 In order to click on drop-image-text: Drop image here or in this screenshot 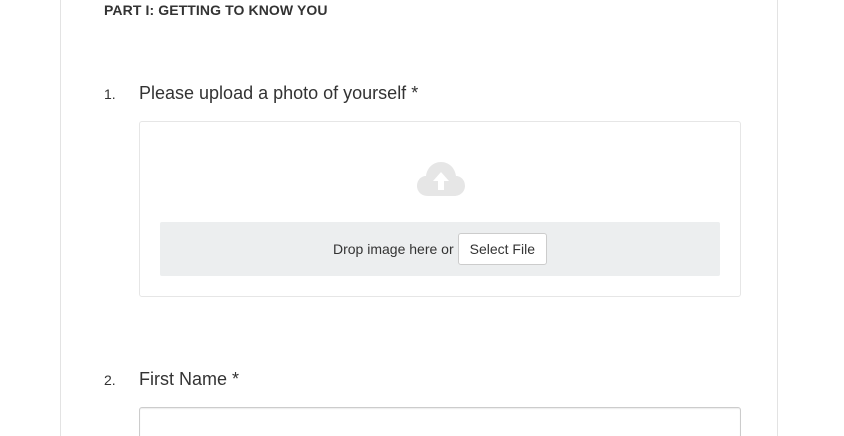, I will do `click(393, 249)`.